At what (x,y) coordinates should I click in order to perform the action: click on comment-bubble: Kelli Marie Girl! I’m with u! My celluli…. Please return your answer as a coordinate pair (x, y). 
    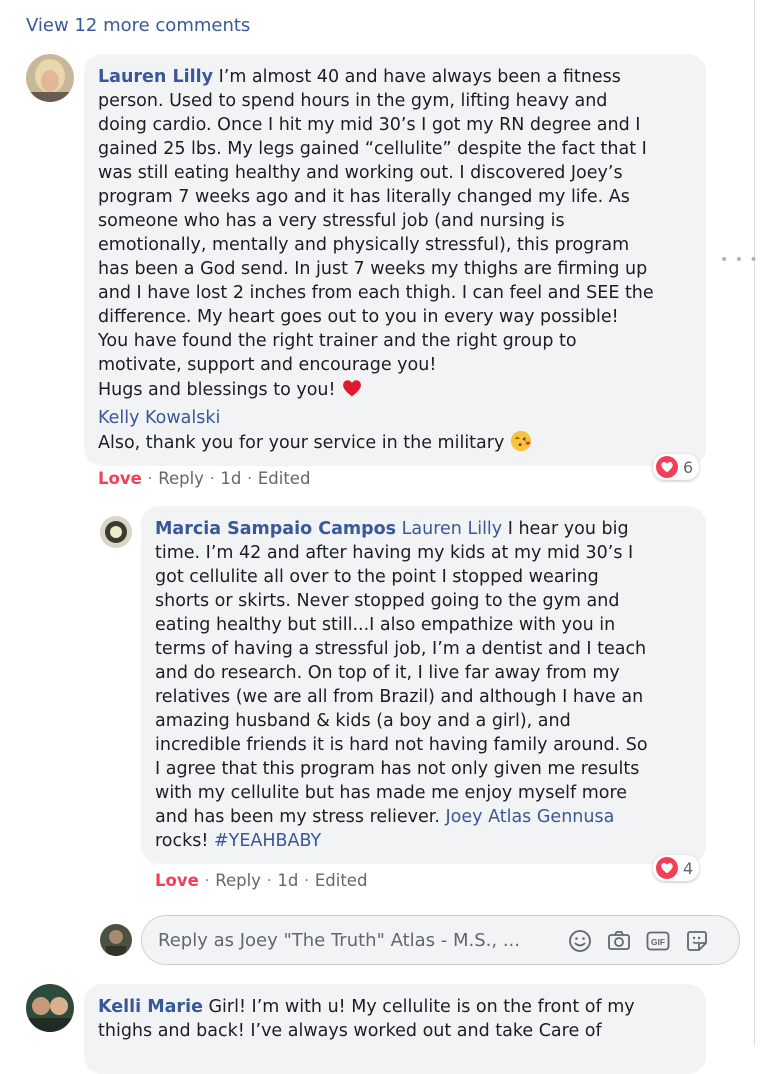
    Looking at the image, I should click on (395, 1029).